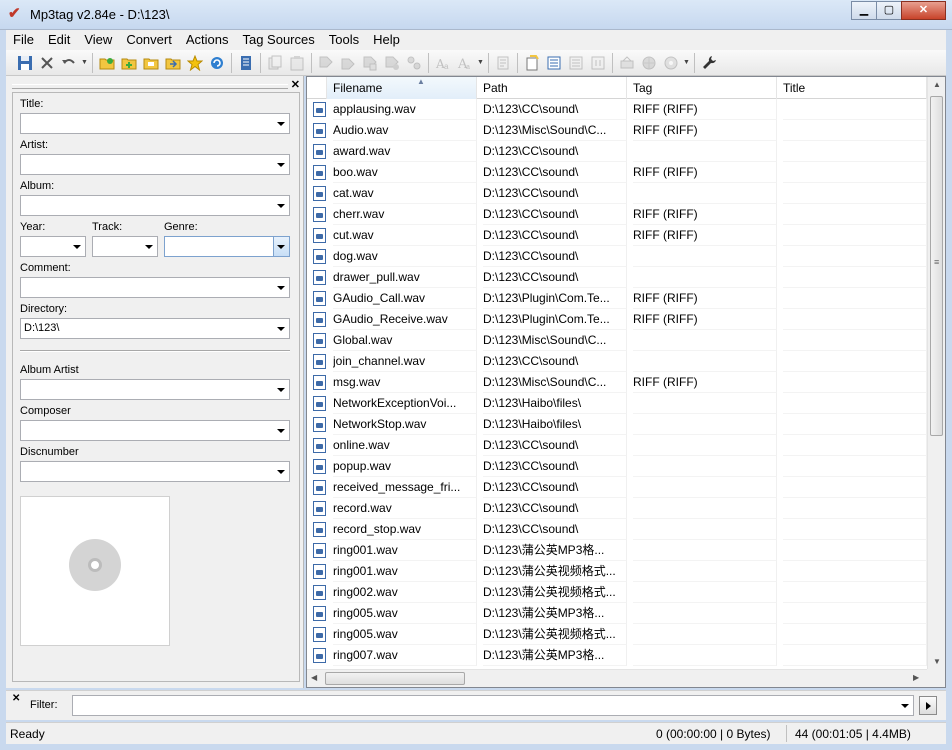 The width and height of the screenshot is (952, 750). I want to click on maximize-button: ▢, so click(889, 10).